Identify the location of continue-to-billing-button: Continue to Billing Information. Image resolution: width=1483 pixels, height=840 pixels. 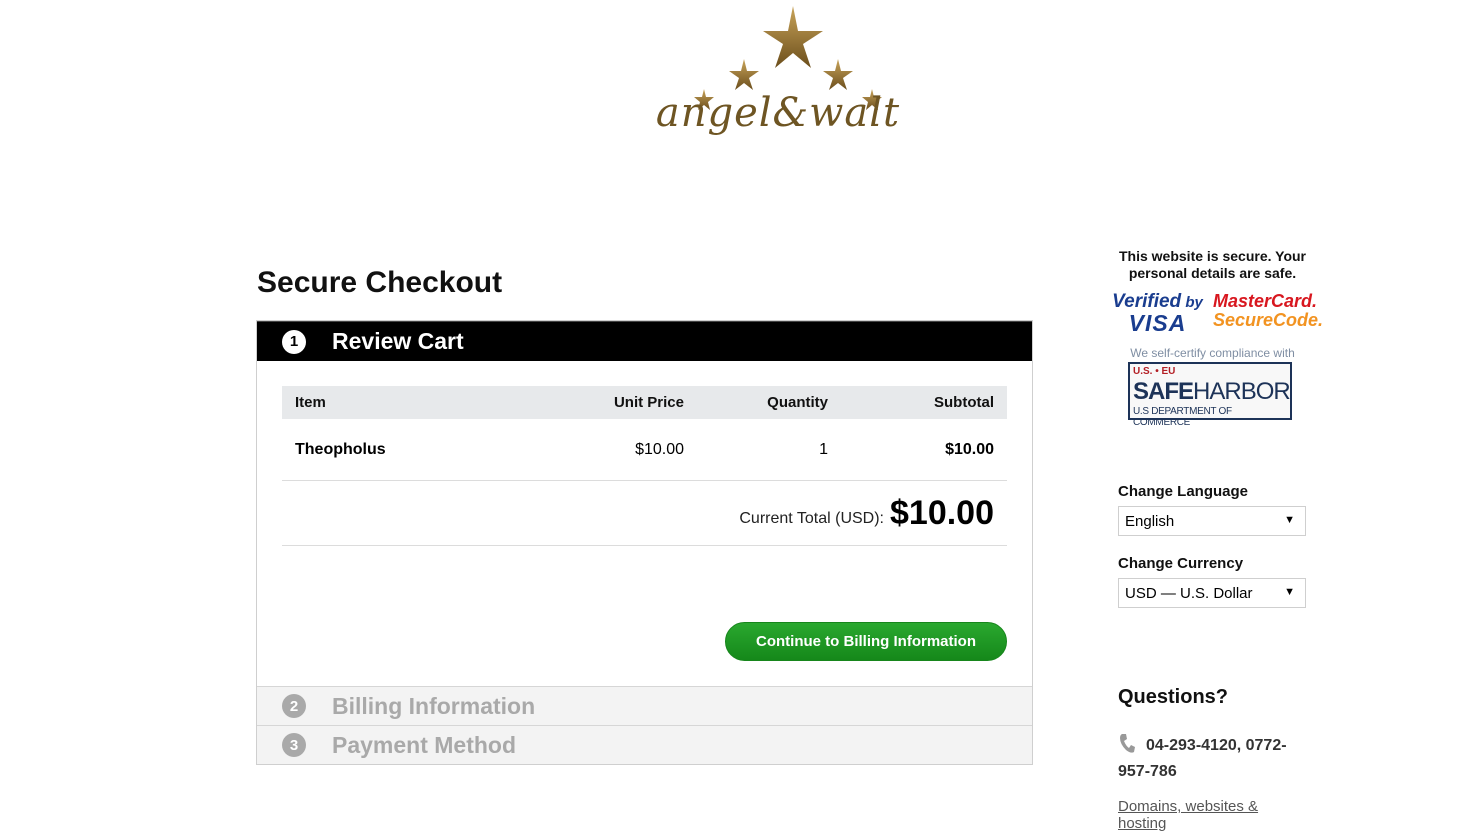
(866, 641).